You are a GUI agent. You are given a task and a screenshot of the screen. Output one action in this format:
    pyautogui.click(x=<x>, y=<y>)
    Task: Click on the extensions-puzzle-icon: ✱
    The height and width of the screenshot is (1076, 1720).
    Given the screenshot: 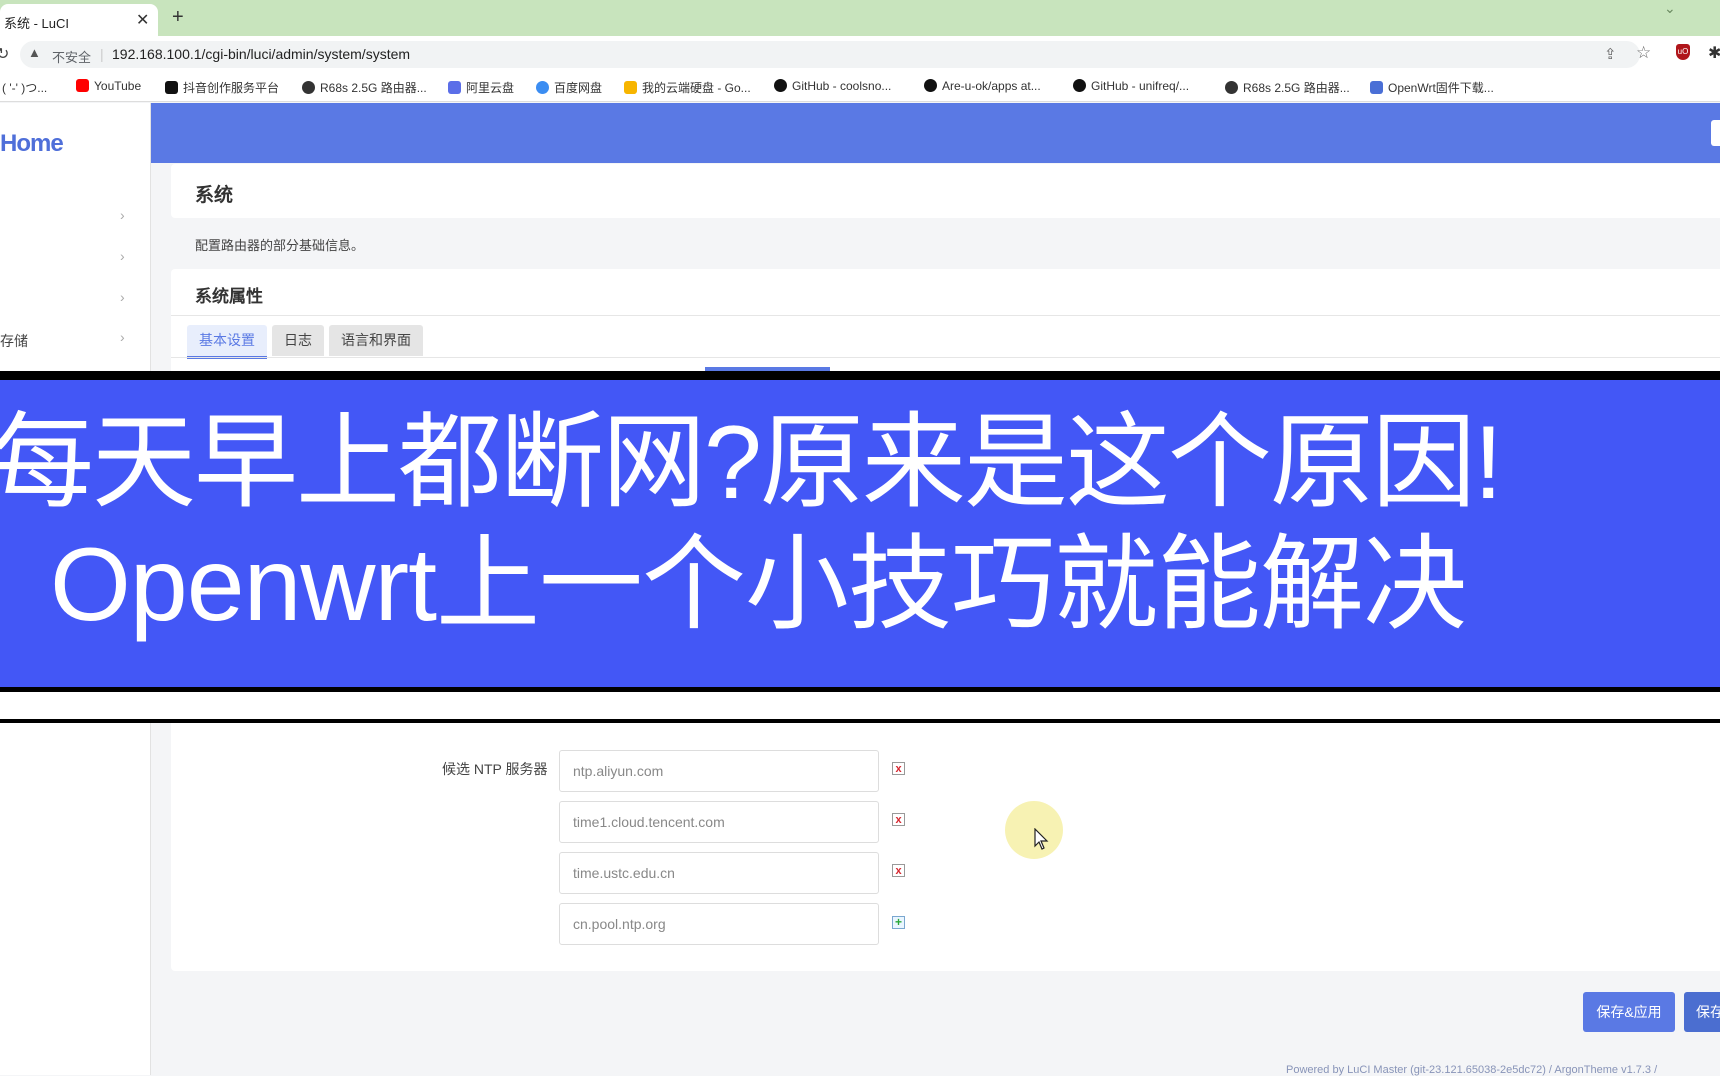 What is the action you would take?
    pyautogui.click(x=1714, y=53)
    